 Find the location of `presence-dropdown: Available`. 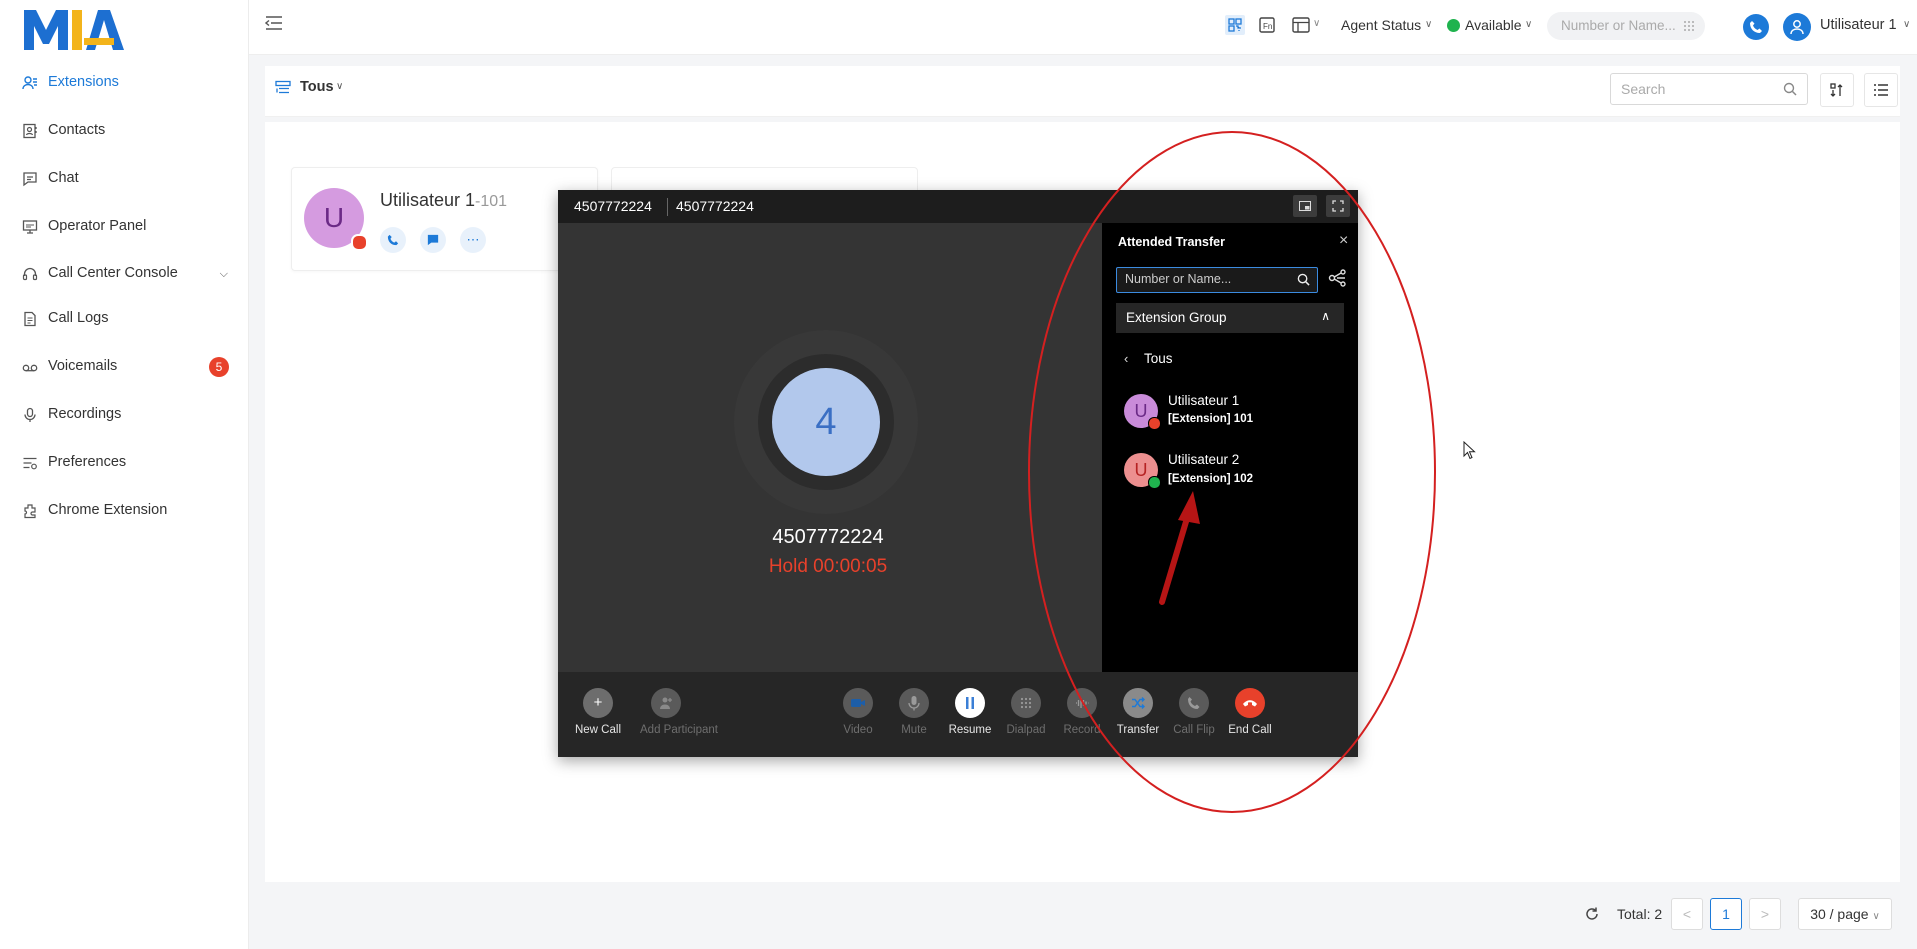

presence-dropdown: Available is located at coordinates (1493, 25).